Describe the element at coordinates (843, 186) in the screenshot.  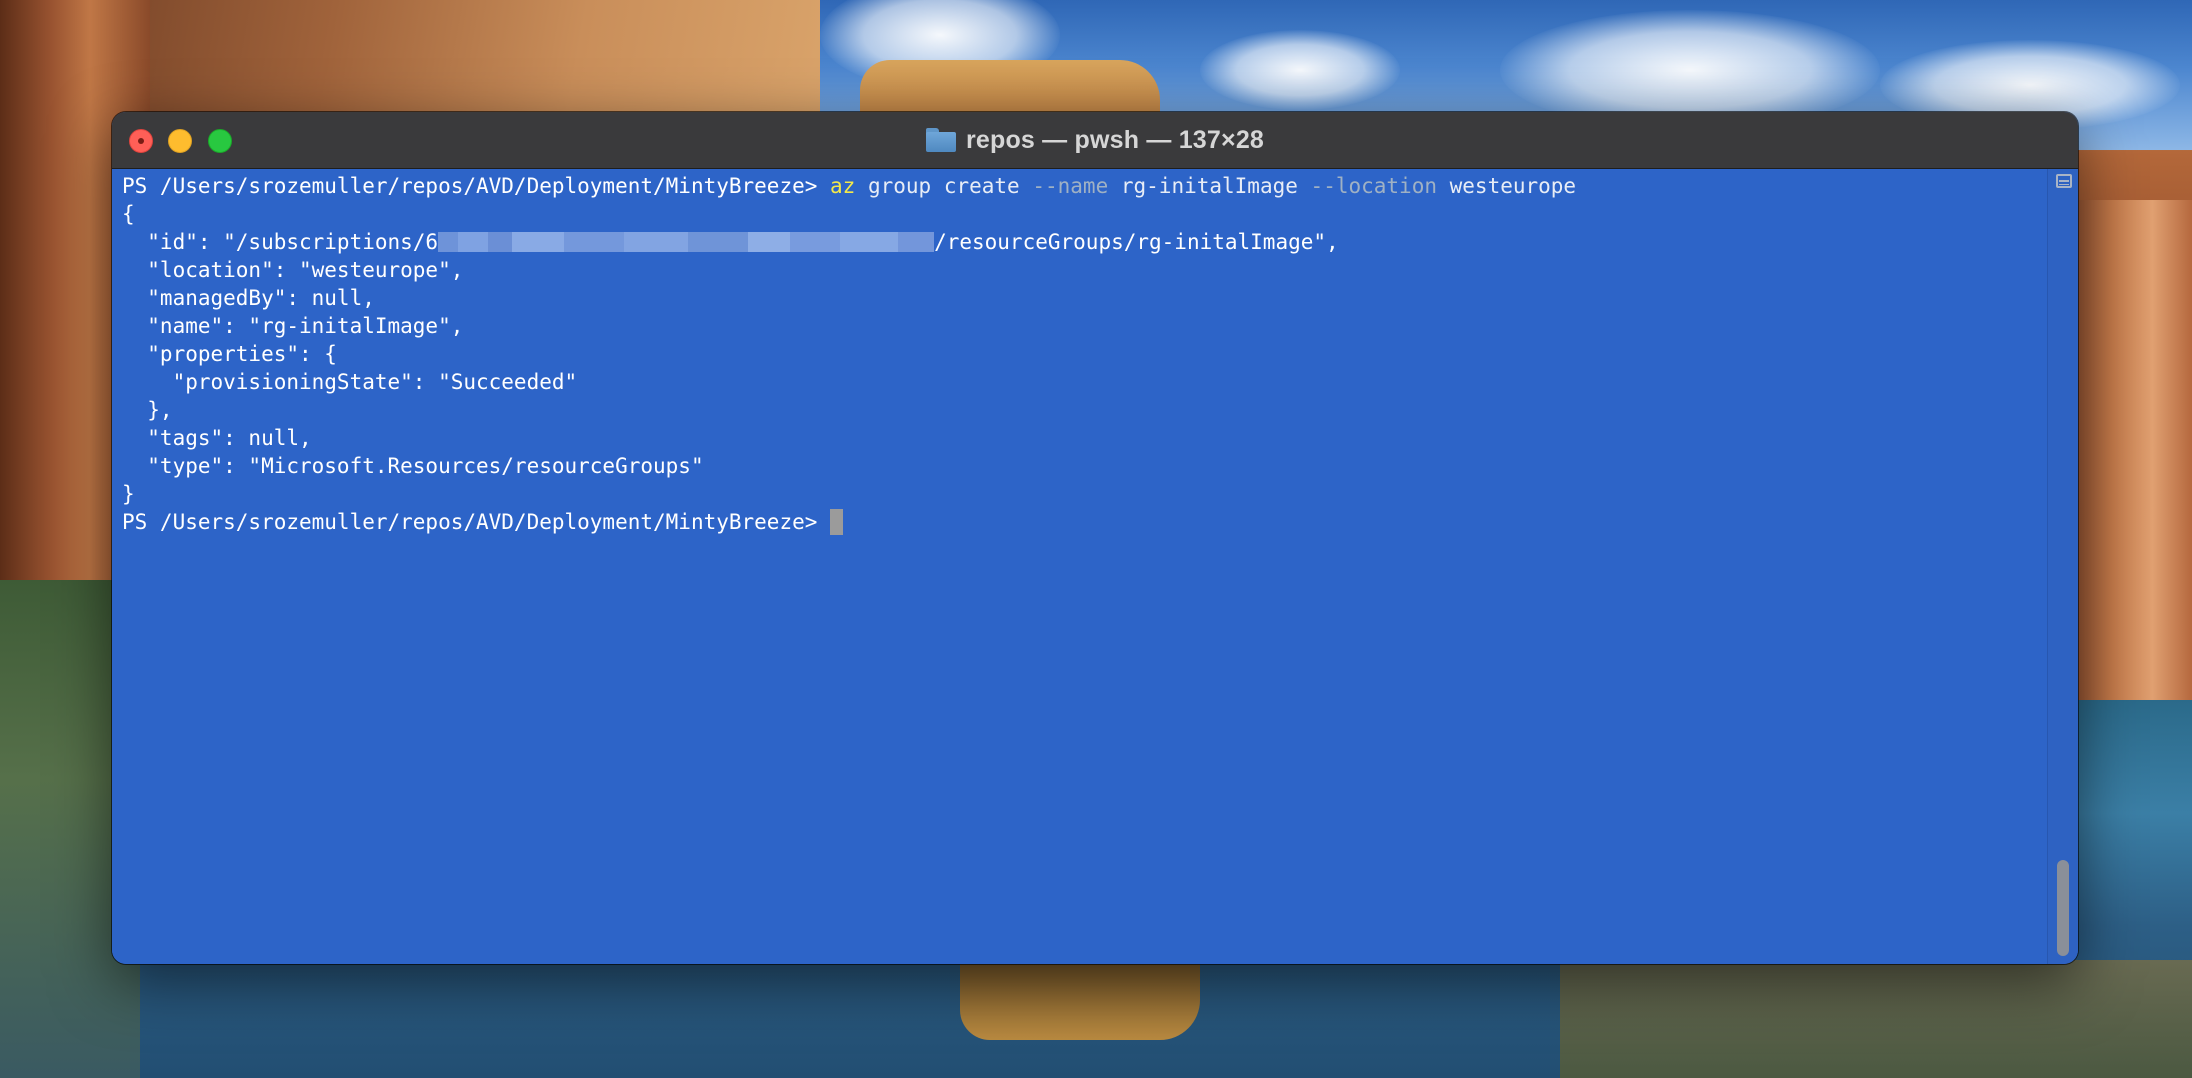
I see `command-name: az` at that location.